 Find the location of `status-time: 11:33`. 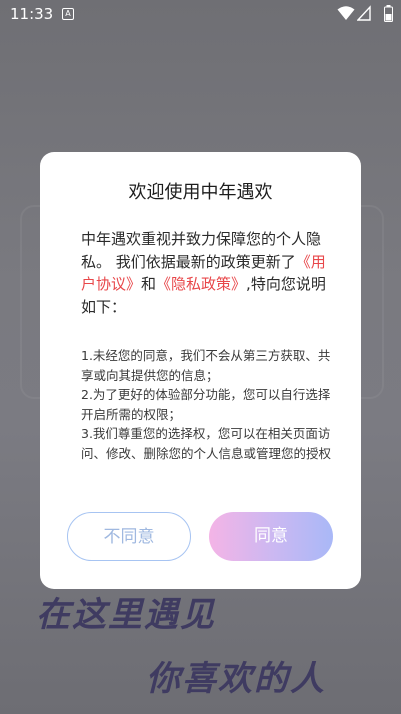

status-time: 11:33 is located at coordinates (32, 14).